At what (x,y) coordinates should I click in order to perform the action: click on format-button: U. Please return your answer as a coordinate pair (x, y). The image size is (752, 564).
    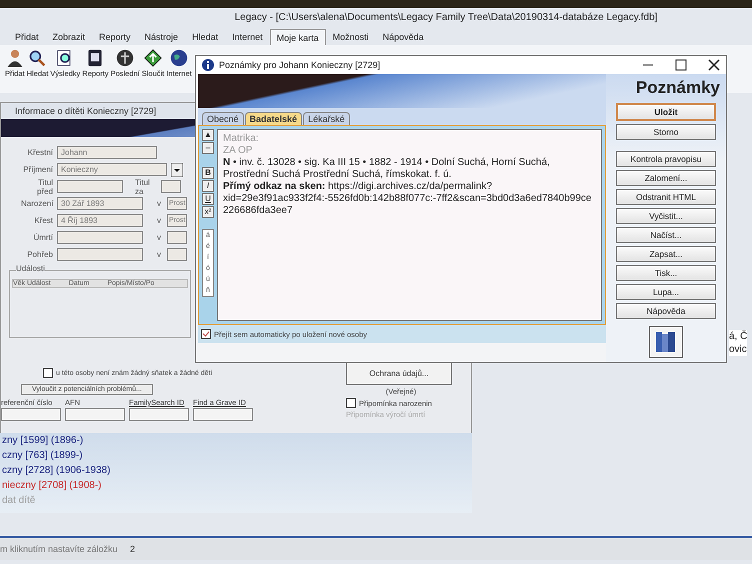
    Looking at the image, I should click on (208, 199).